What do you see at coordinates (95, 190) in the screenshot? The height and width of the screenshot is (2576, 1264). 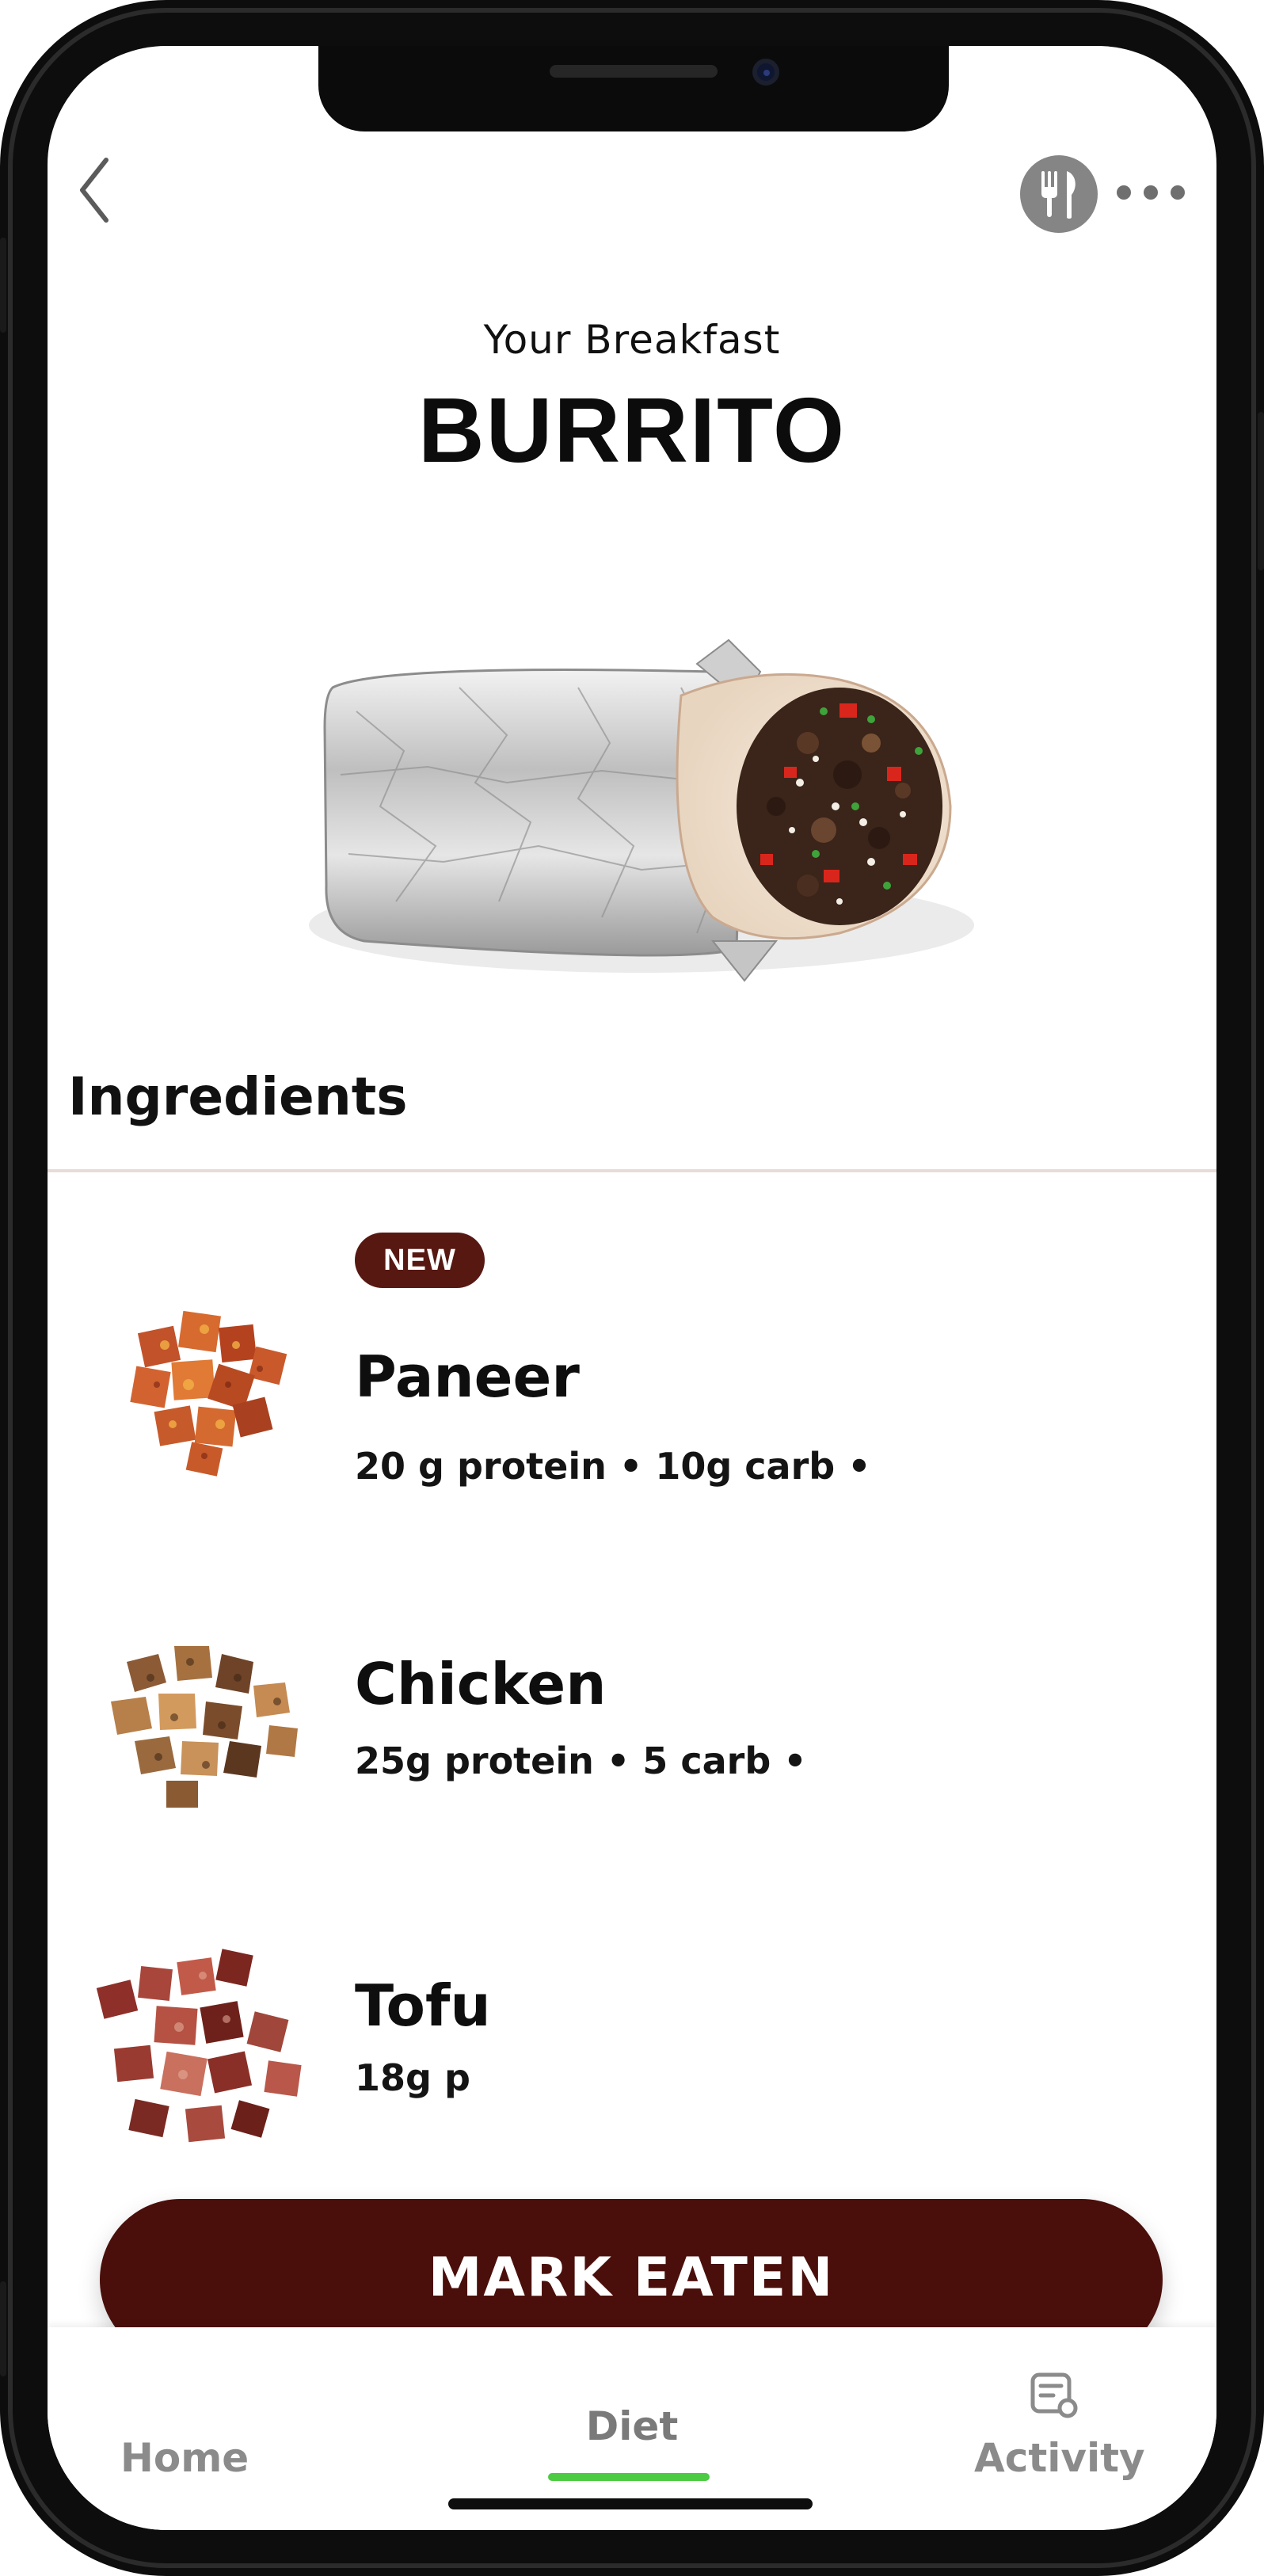 I see `back-chevron-icon` at bounding box center [95, 190].